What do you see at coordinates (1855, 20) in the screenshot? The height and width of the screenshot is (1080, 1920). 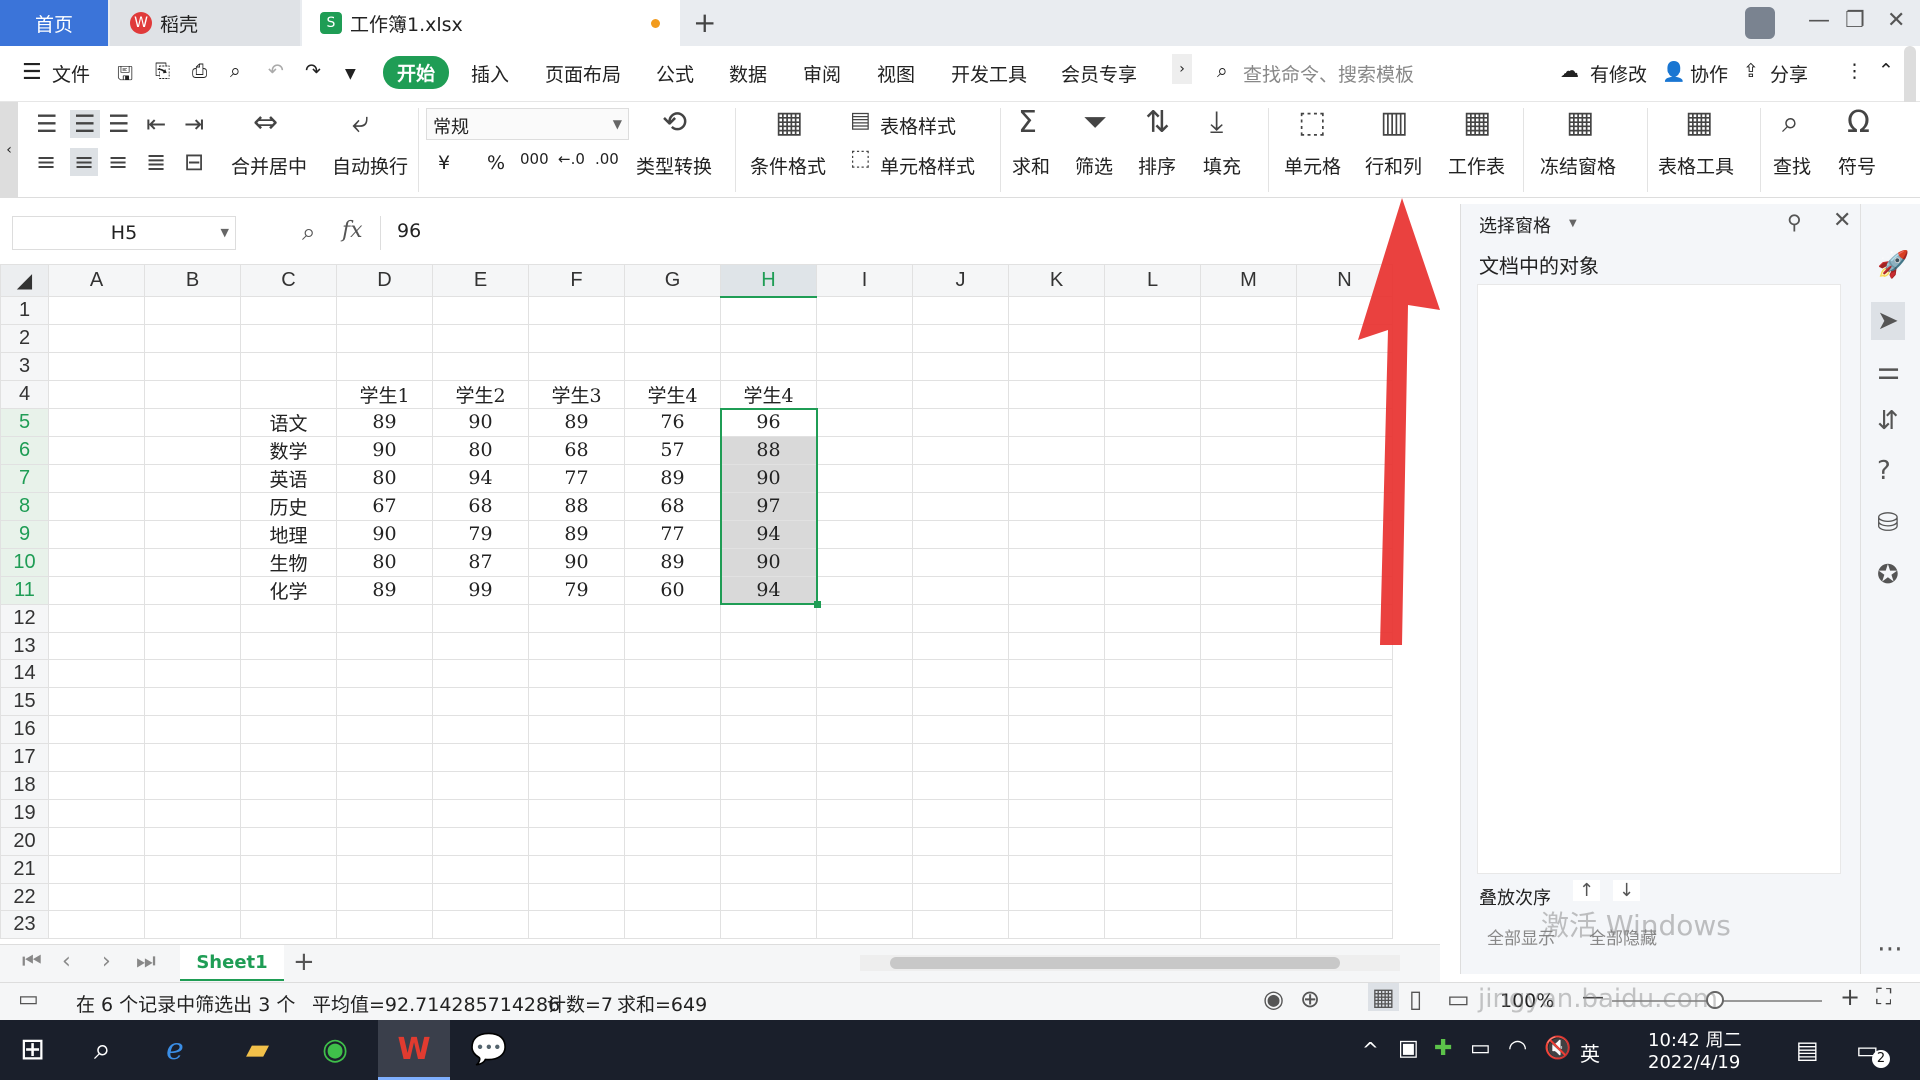 I see `restore-icon: ❐` at bounding box center [1855, 20].